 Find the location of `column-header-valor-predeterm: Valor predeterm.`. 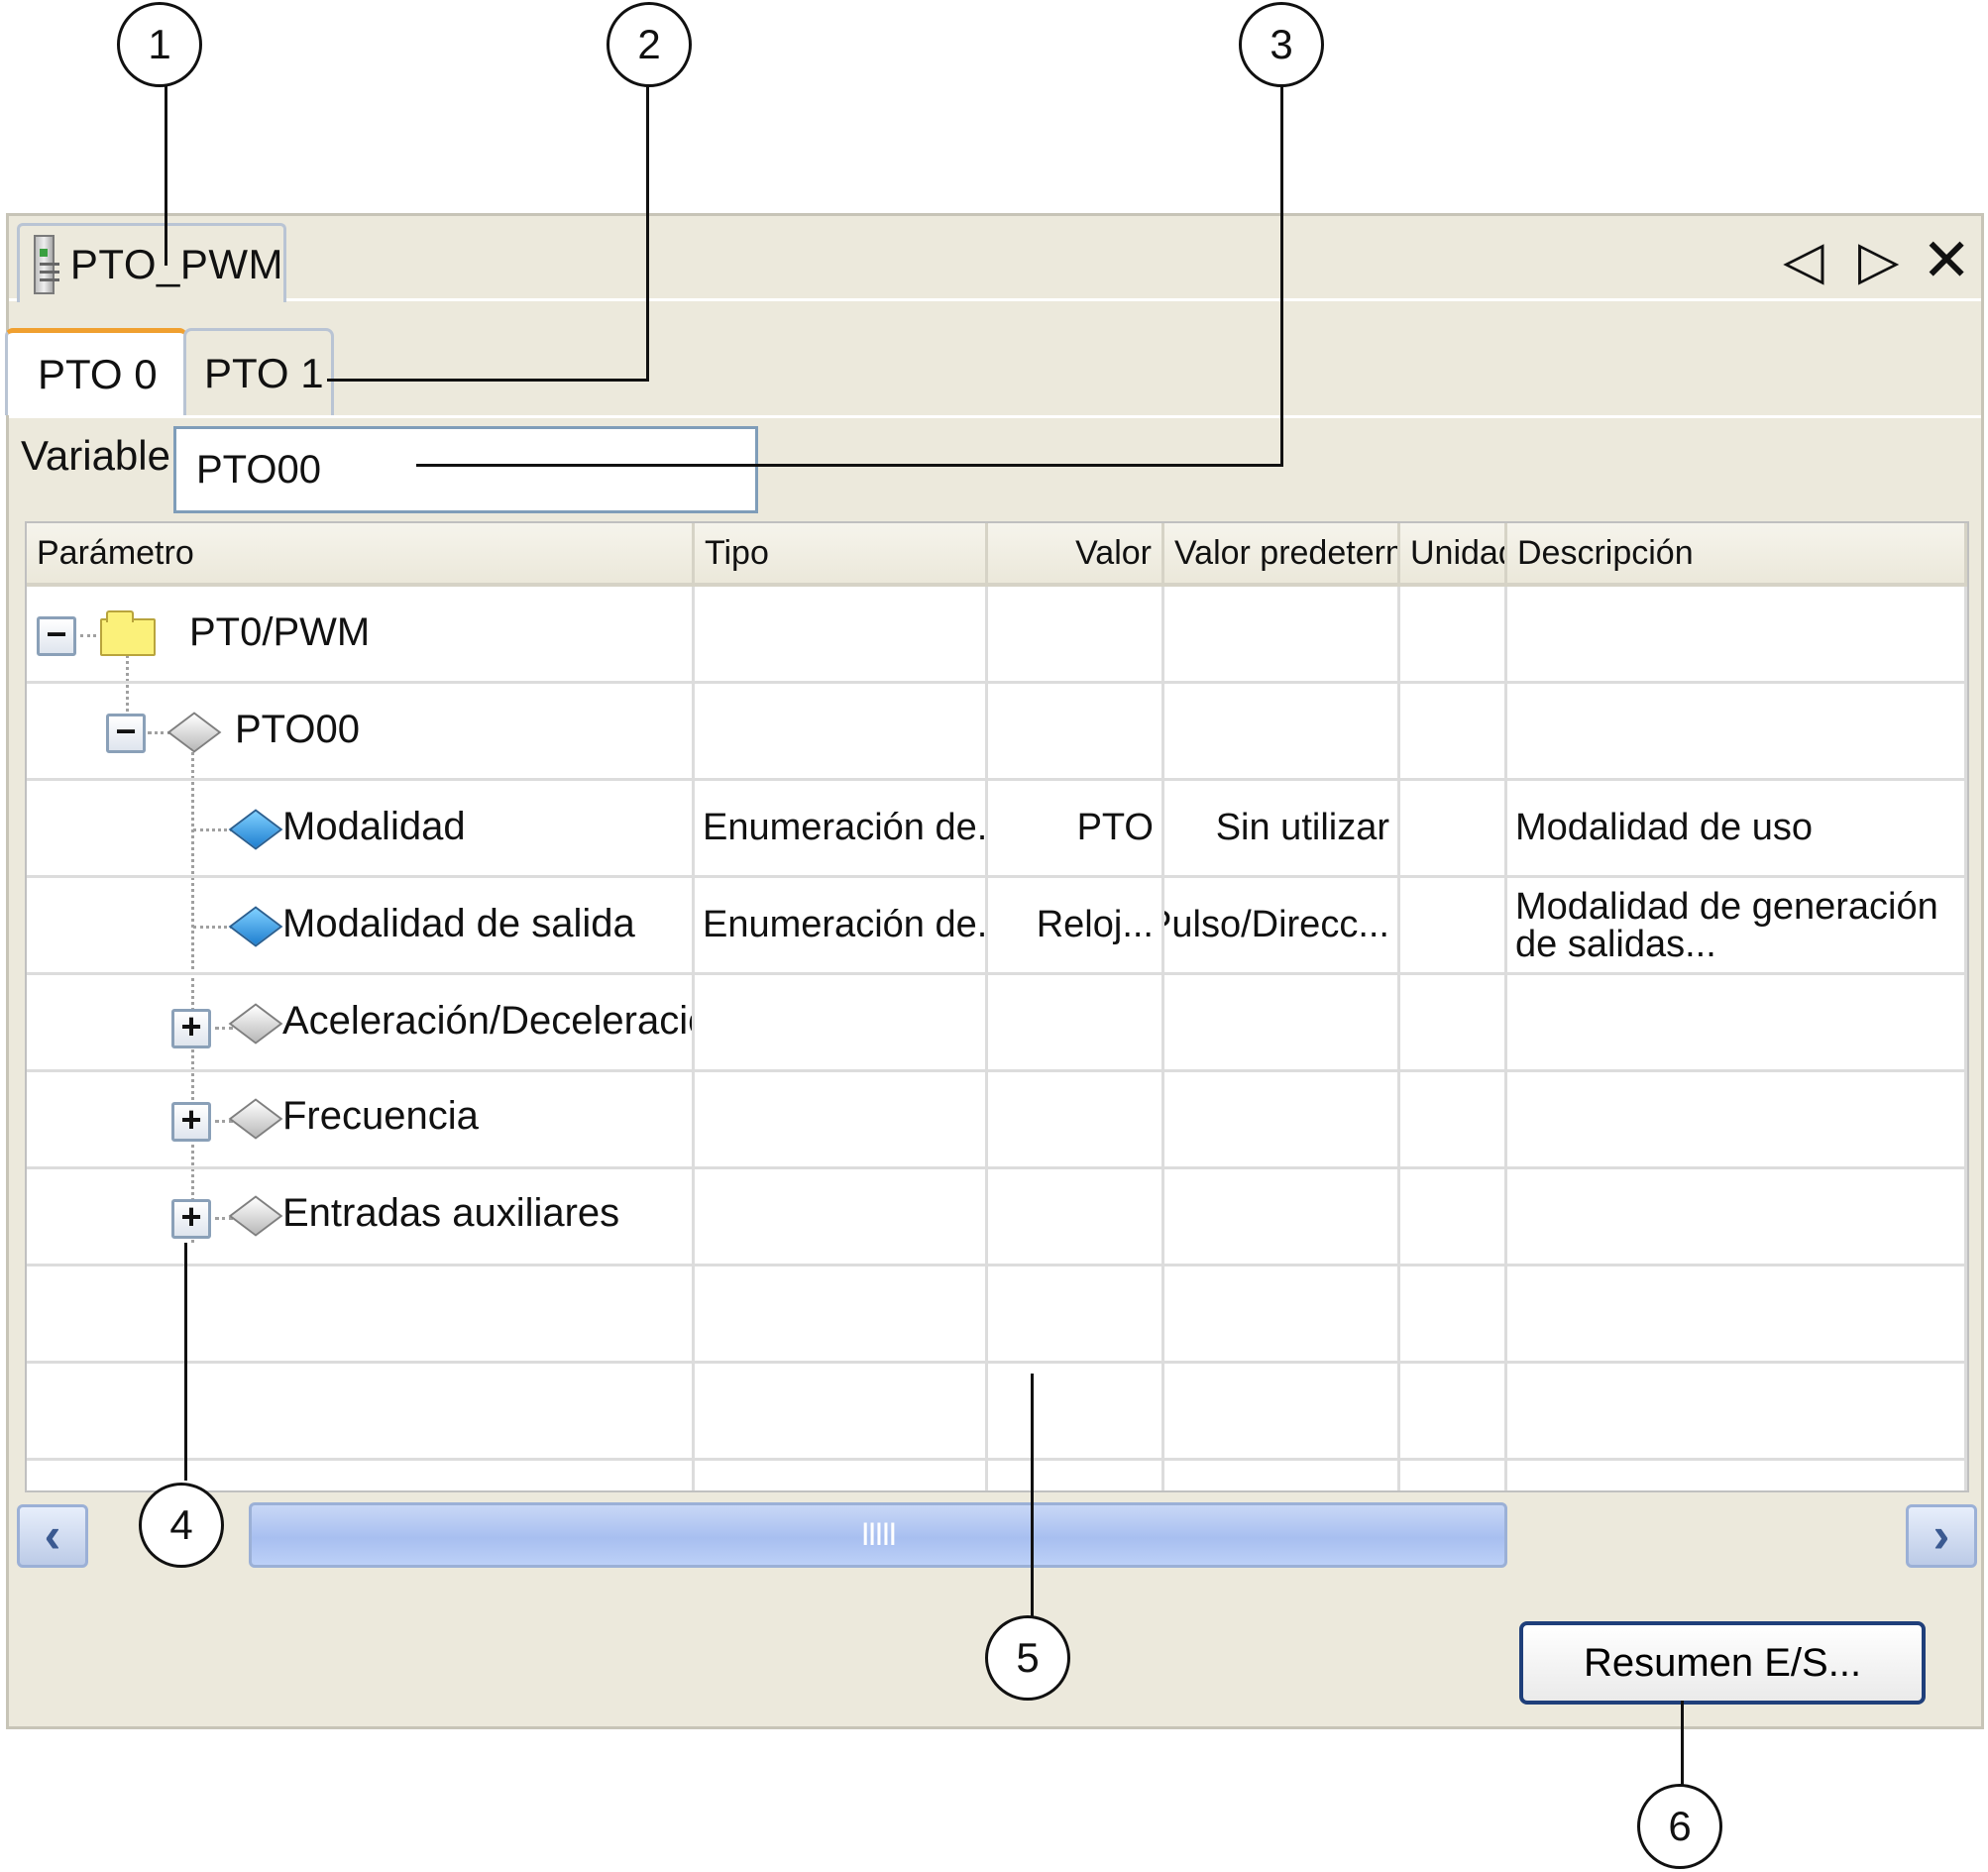

column-header-valor-predeterm: Valor predeterm. is located at coordinates (1282, 555).